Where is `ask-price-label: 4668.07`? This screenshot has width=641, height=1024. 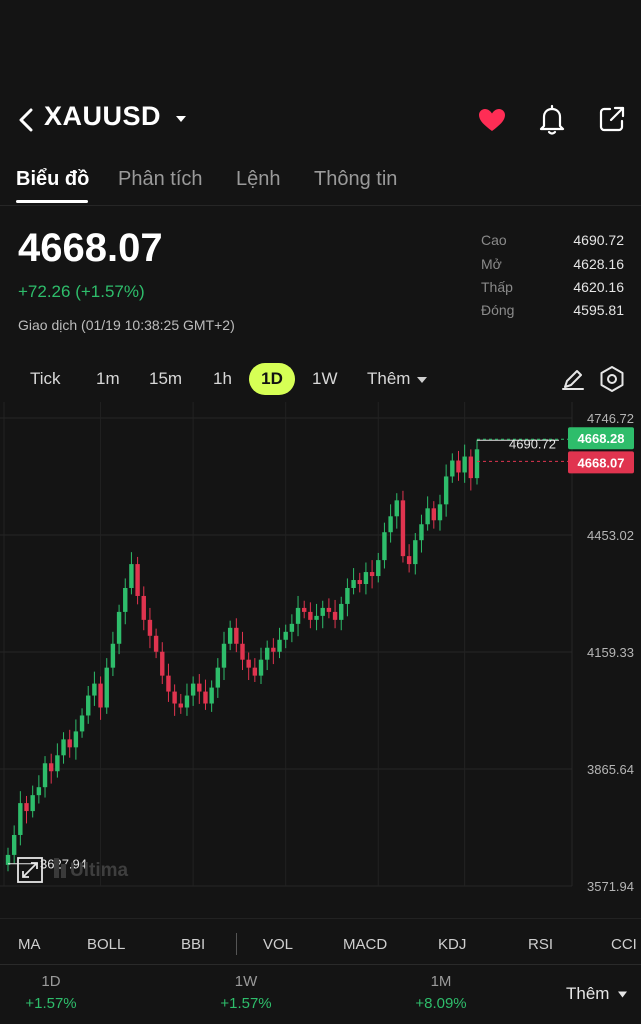
ask-price-label: 4668.07 is located at coordinates (601, 462).